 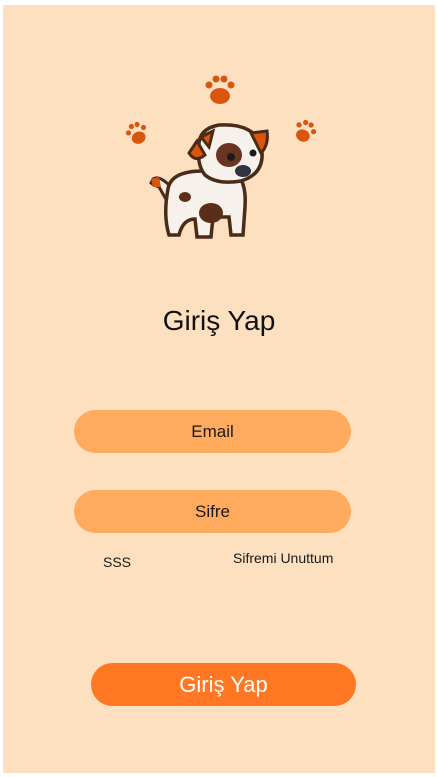 I want to click on forgot-password-link: Sifremi Unuttum, so click(x=283, y=558).